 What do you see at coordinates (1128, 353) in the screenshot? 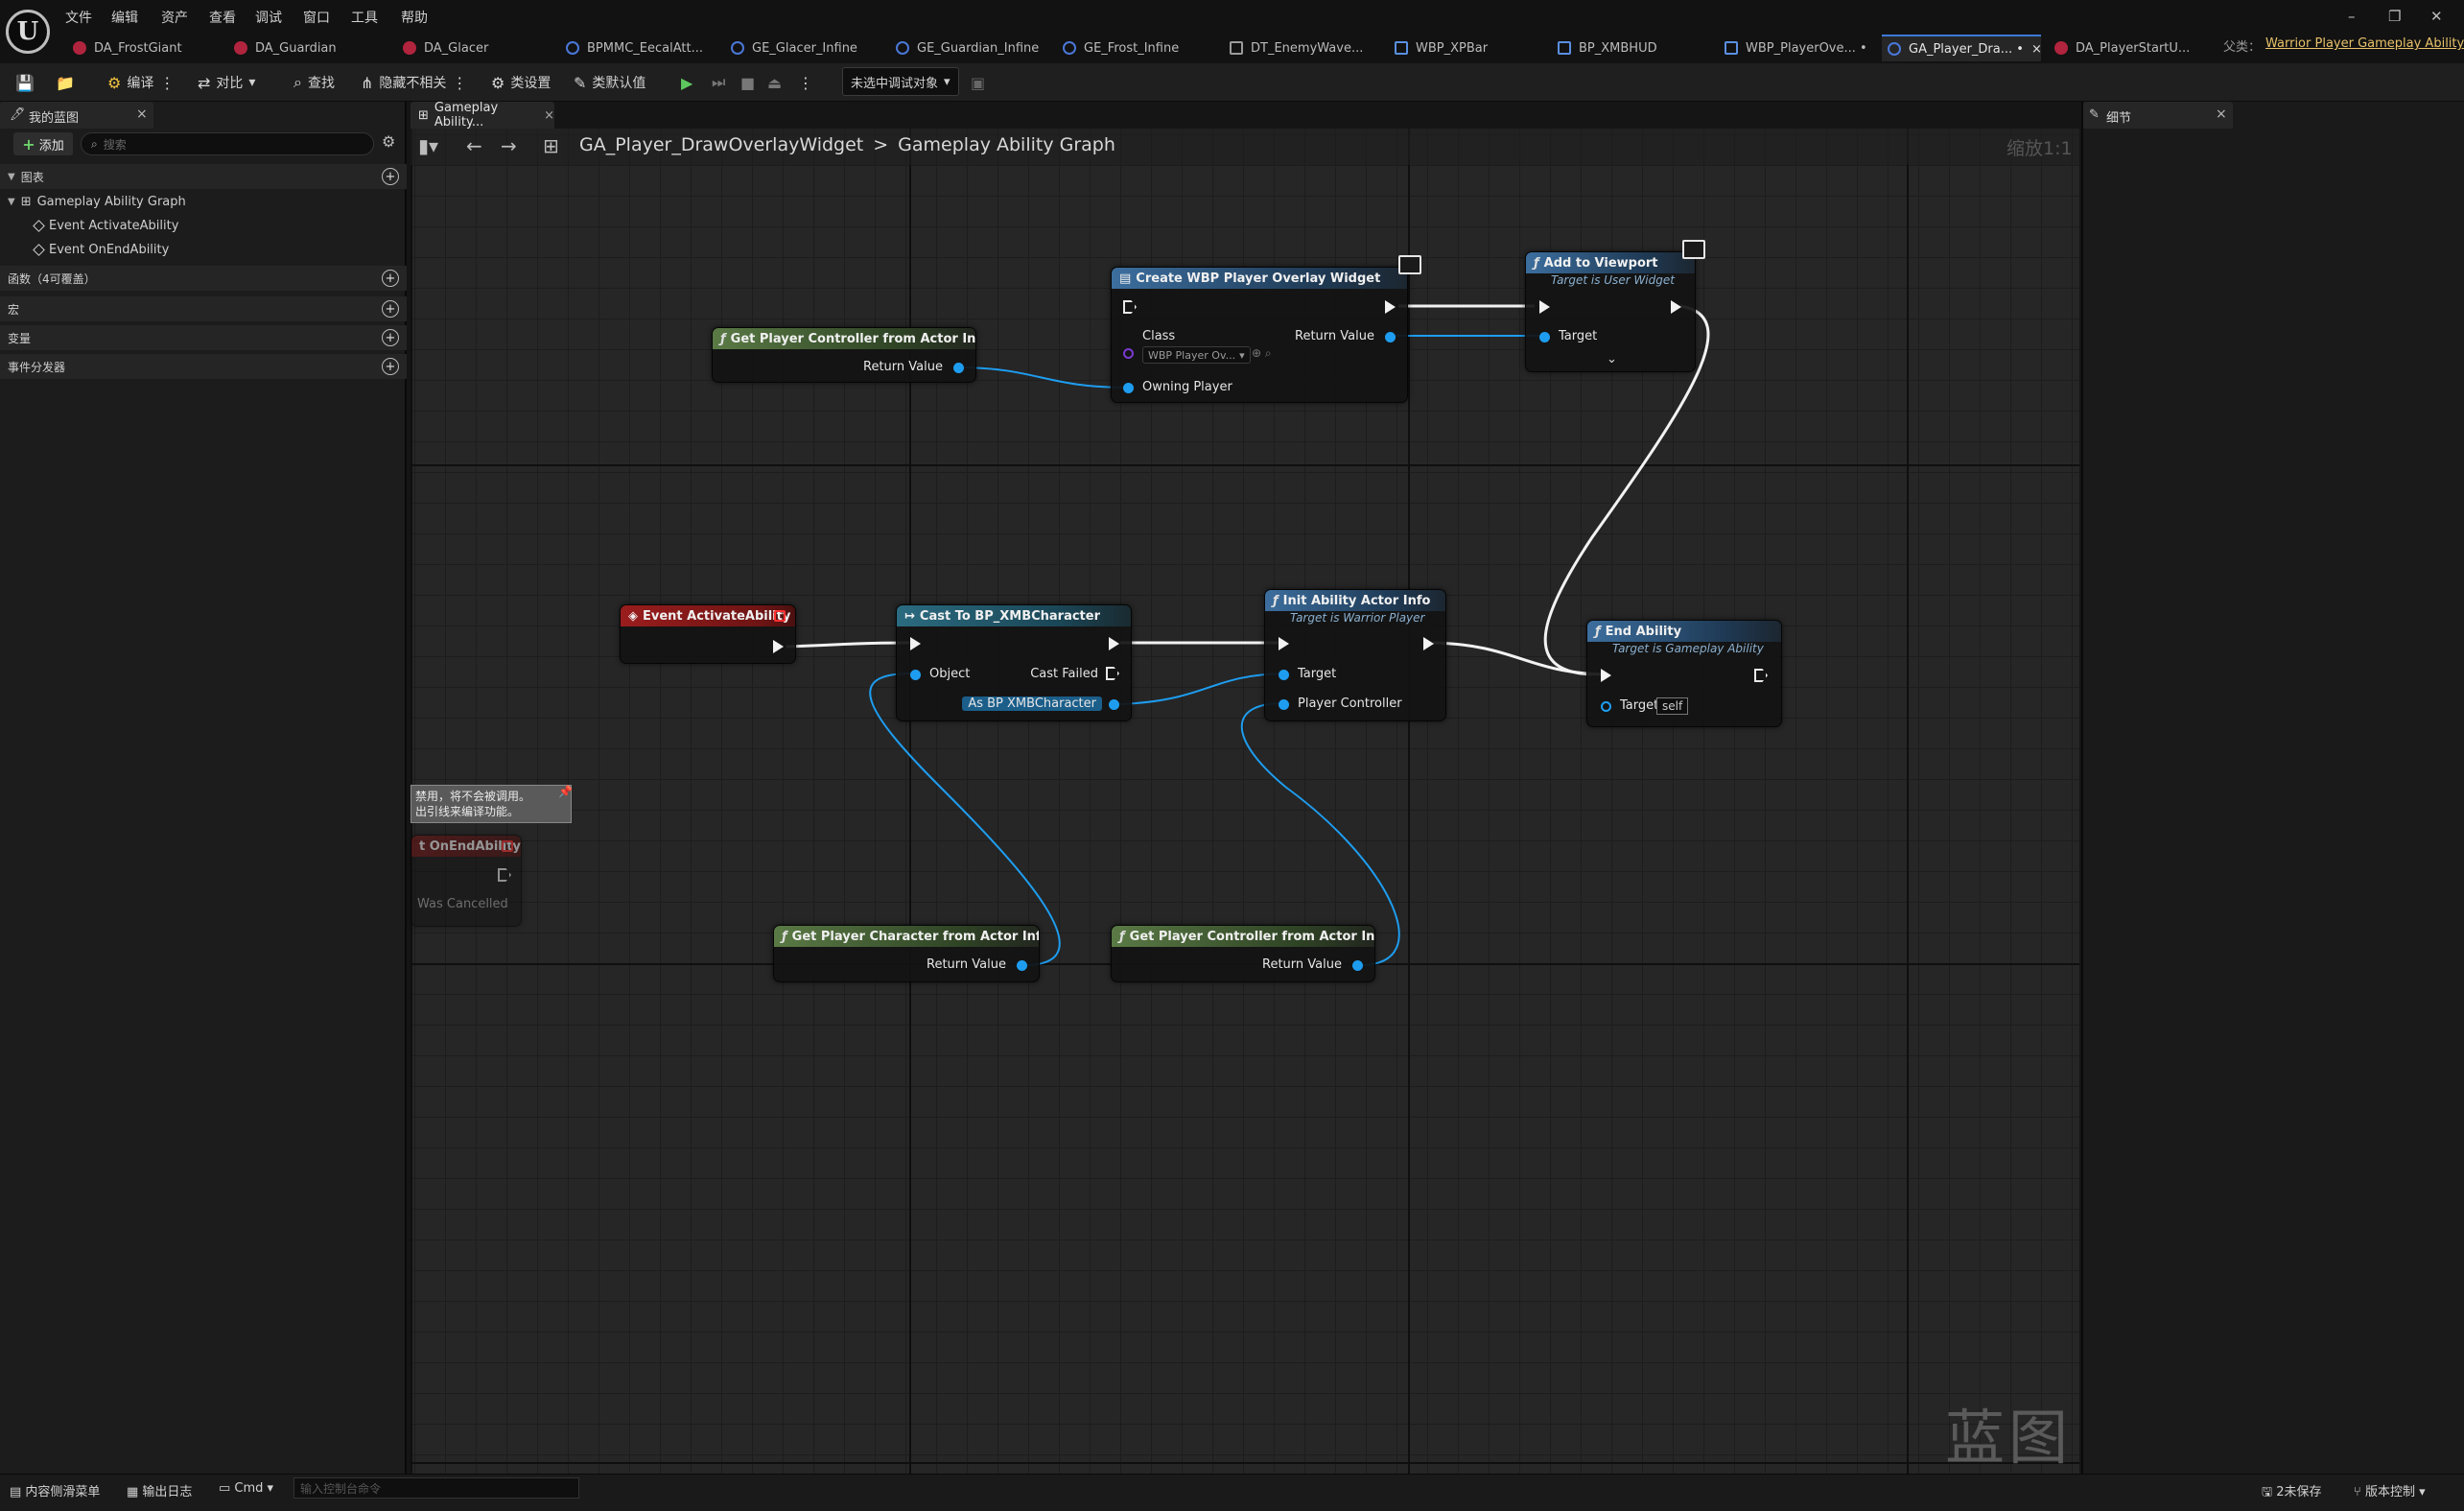
I see `pin-class` at bounding box center [1128, 353].